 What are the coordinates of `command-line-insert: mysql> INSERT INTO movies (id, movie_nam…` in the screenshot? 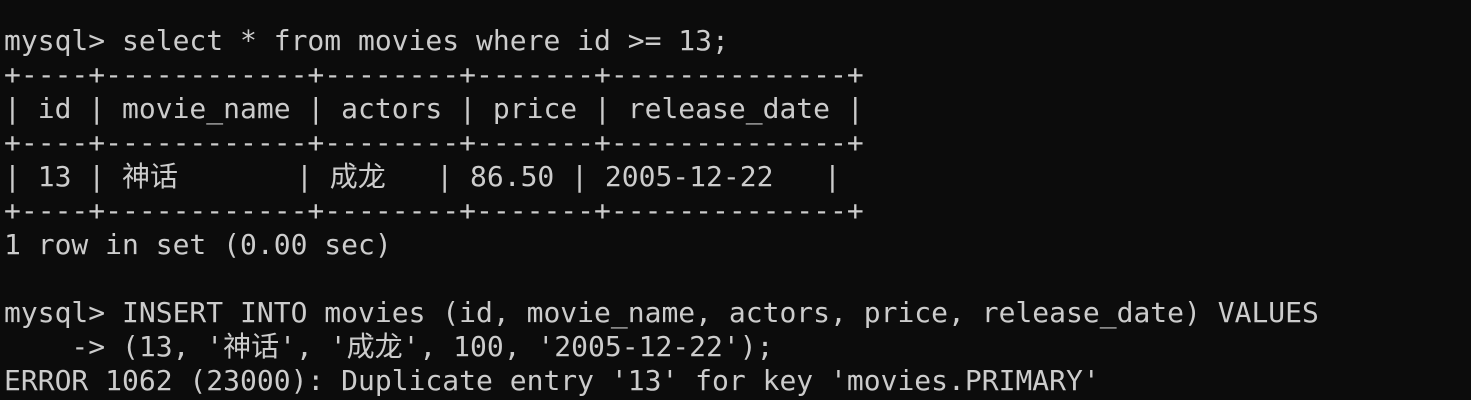 It's located at (661, 312).